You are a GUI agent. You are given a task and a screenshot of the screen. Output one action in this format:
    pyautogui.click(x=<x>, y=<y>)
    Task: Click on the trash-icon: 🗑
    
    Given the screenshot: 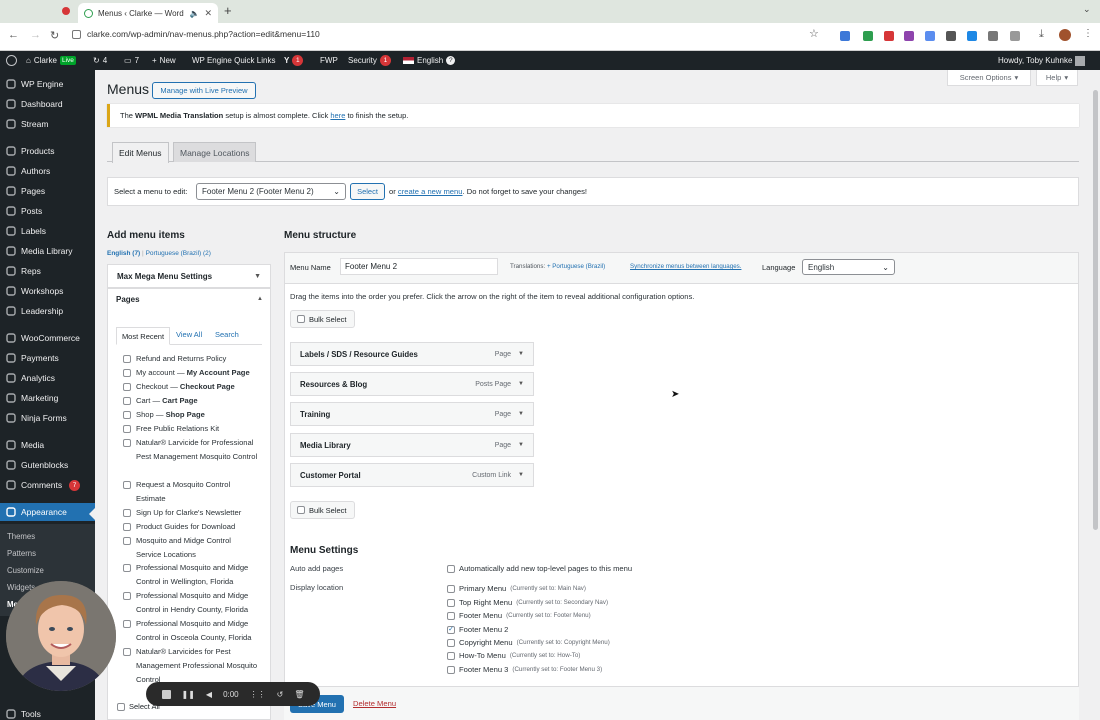 What is the action you would take?
    pyautogui.click(x=299, y=694)
    